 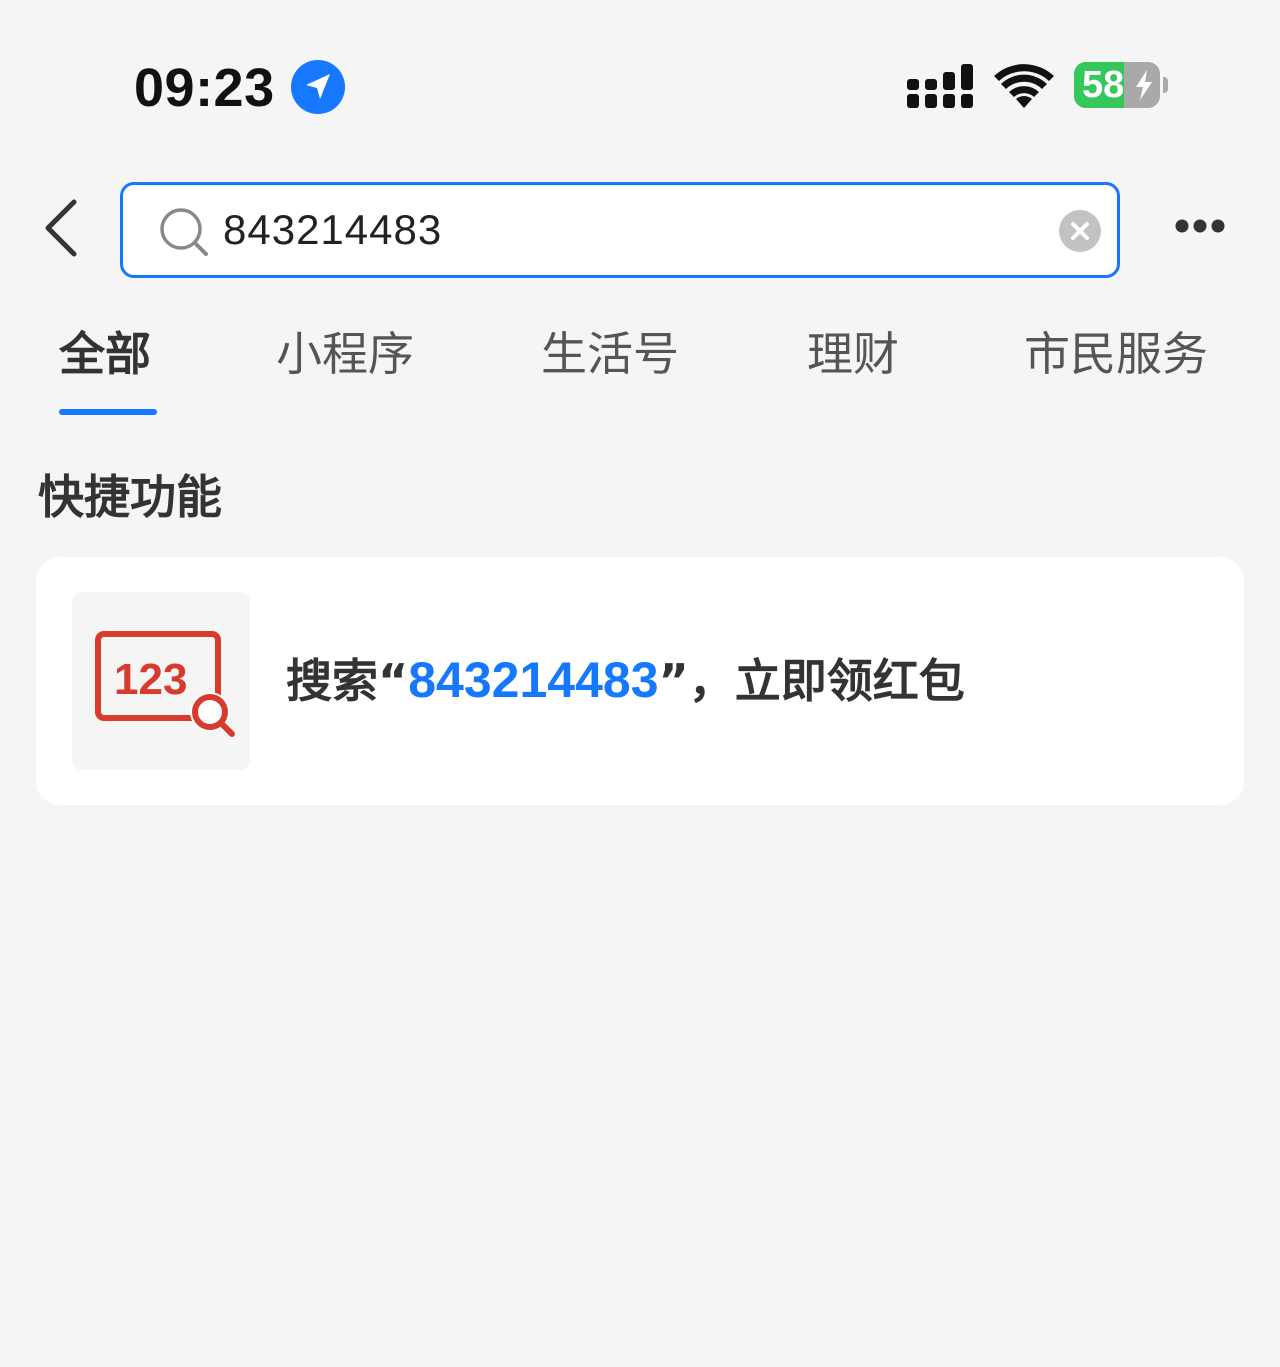 I want to click on more-dots-icon, so click(x=1200, y=226).